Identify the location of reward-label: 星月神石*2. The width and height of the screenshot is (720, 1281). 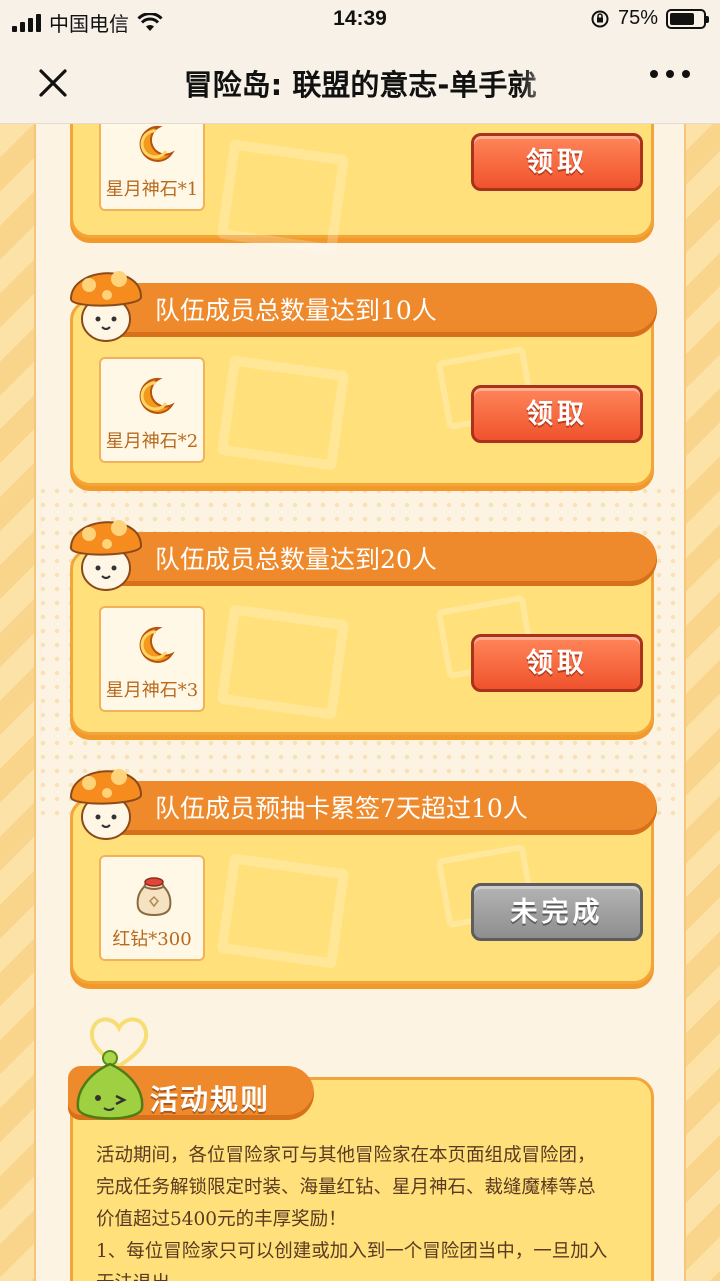
(152, 441).